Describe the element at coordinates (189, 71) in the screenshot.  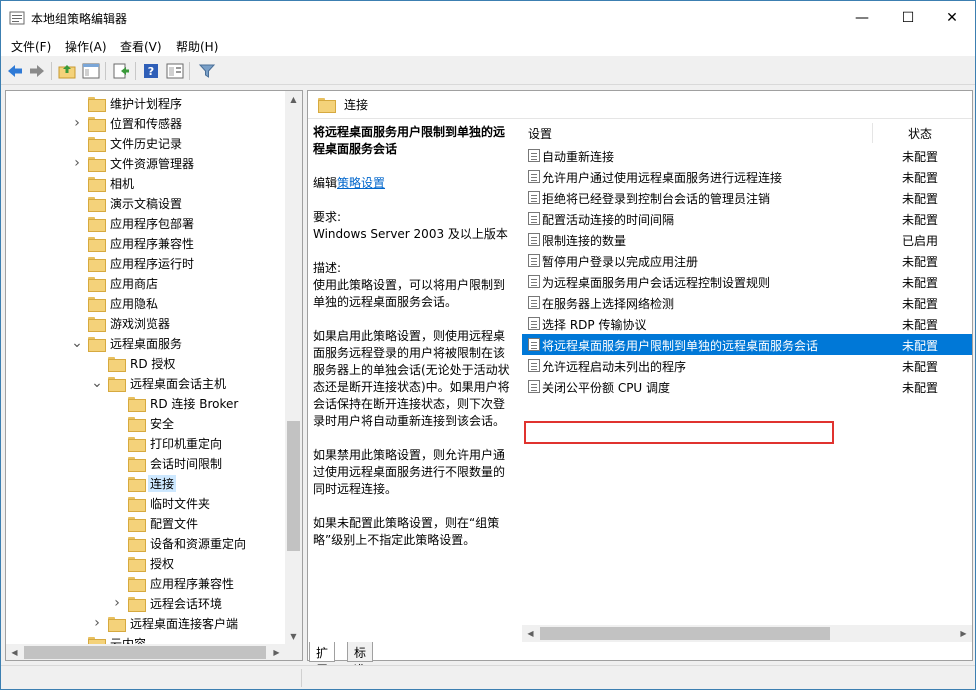
I see `toolbar-separator` at that location.